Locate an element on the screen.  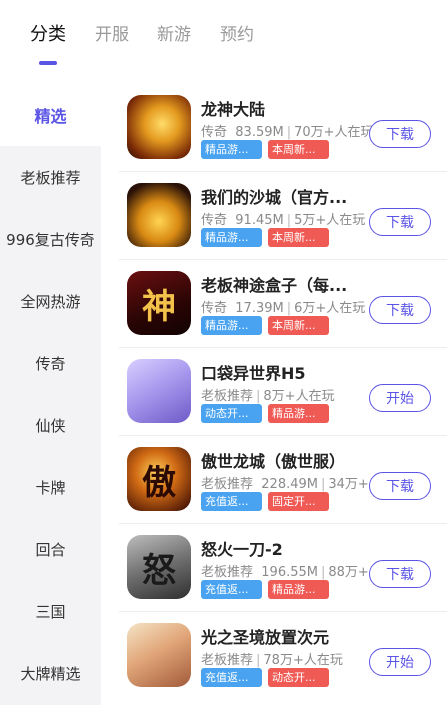
icon-glyph: 傲 is located at coordinates (159, 482).